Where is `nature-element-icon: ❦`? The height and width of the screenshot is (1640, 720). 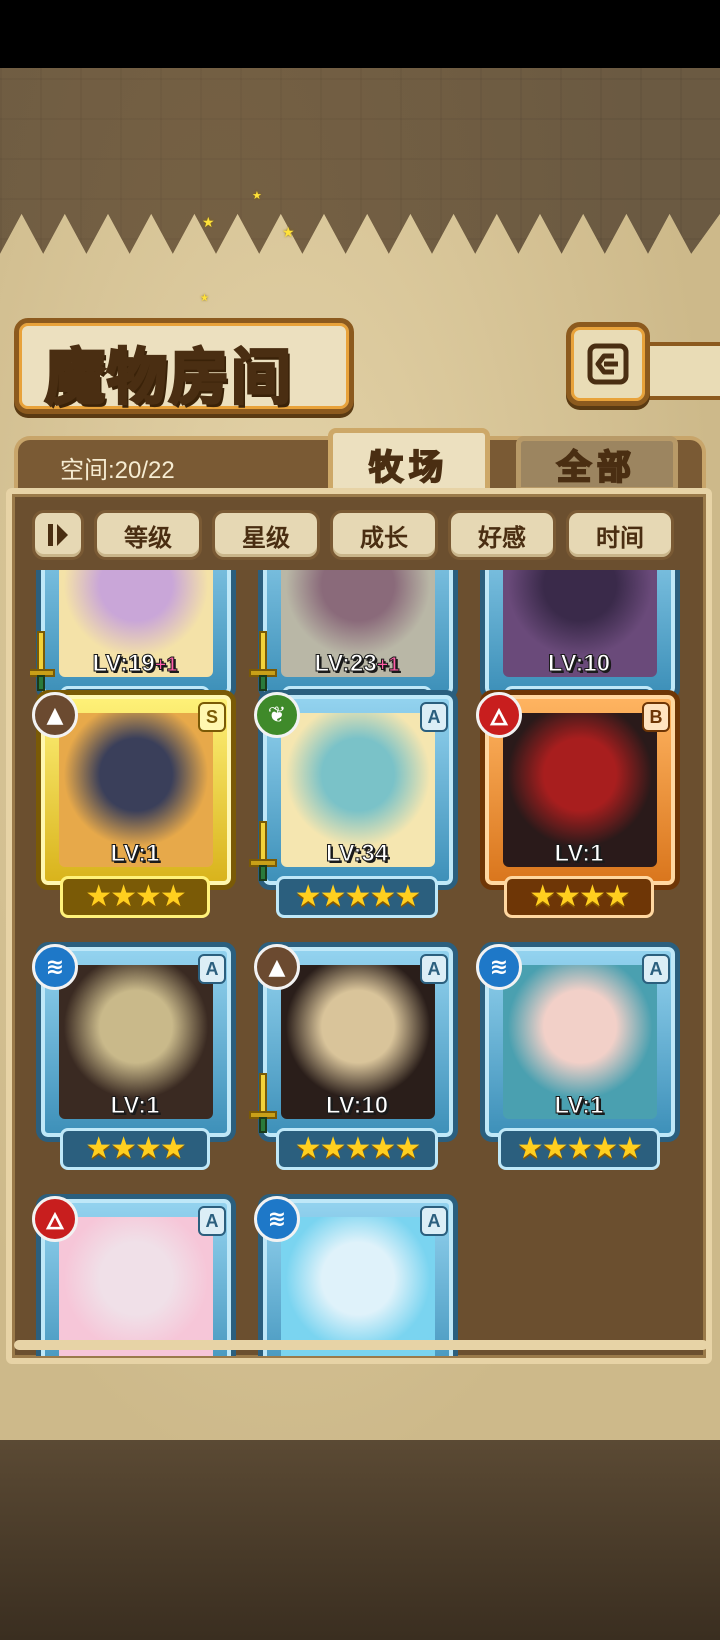
nature-element-icon: ❦ is located at coordinates (277, 715).